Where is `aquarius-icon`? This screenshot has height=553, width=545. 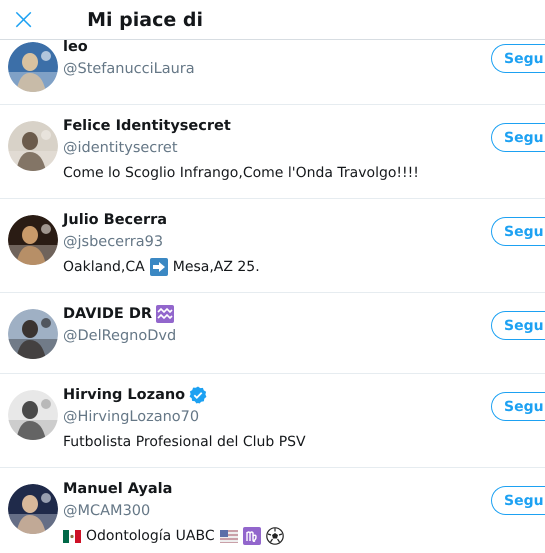 aquarius-icon is located at coordinates (165, 314).